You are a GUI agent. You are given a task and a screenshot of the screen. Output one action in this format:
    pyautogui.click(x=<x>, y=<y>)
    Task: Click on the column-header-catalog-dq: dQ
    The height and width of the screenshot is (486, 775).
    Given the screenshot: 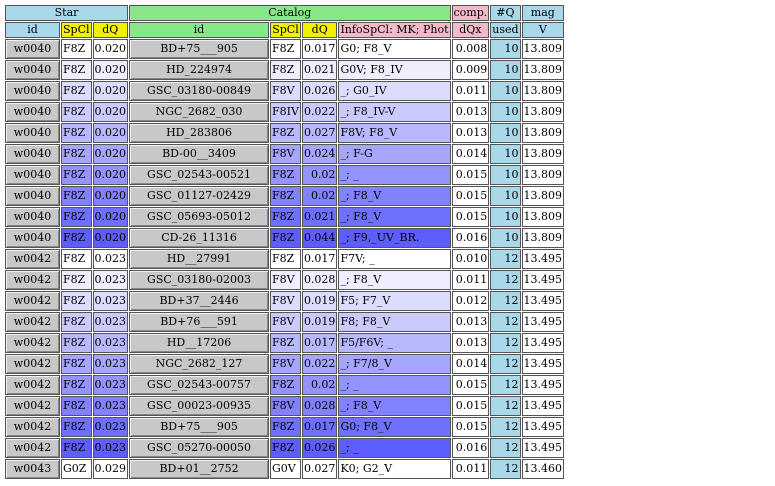 What is the action you would take?
    pyautogui.click(x=319, y=30)
    